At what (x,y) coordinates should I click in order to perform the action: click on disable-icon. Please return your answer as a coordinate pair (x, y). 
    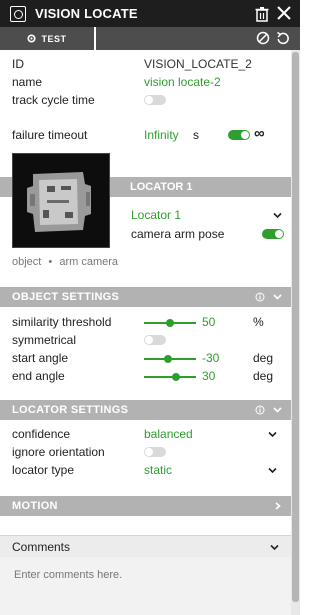
    Looking at the image, I should click on (263, 38).